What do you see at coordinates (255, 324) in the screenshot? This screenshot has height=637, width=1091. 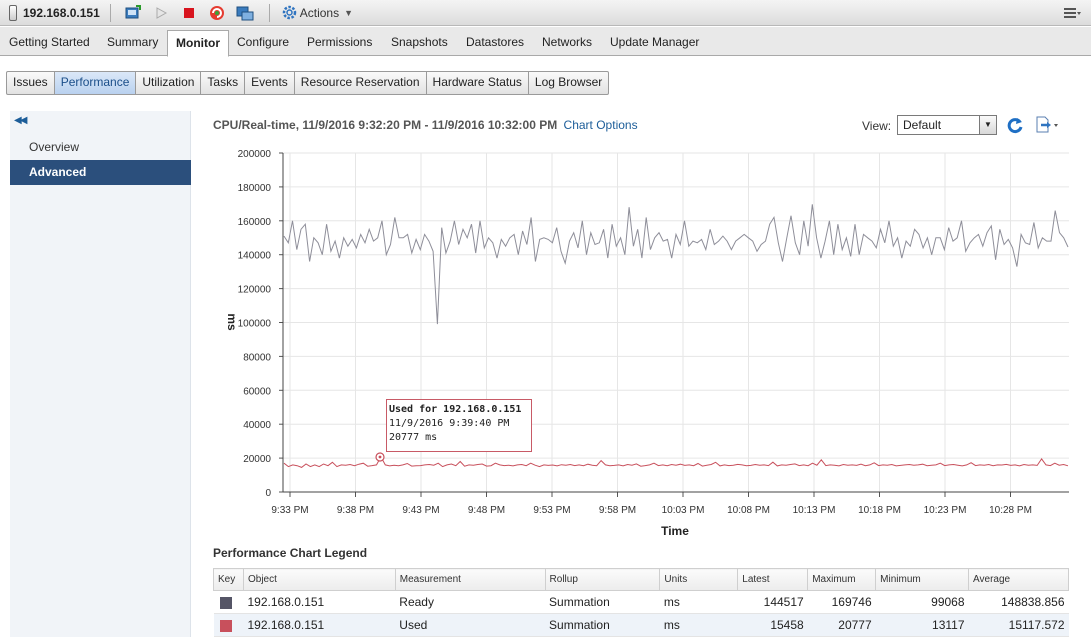 I see `y-tick-label: 100000` at bounding box center [255, 324].